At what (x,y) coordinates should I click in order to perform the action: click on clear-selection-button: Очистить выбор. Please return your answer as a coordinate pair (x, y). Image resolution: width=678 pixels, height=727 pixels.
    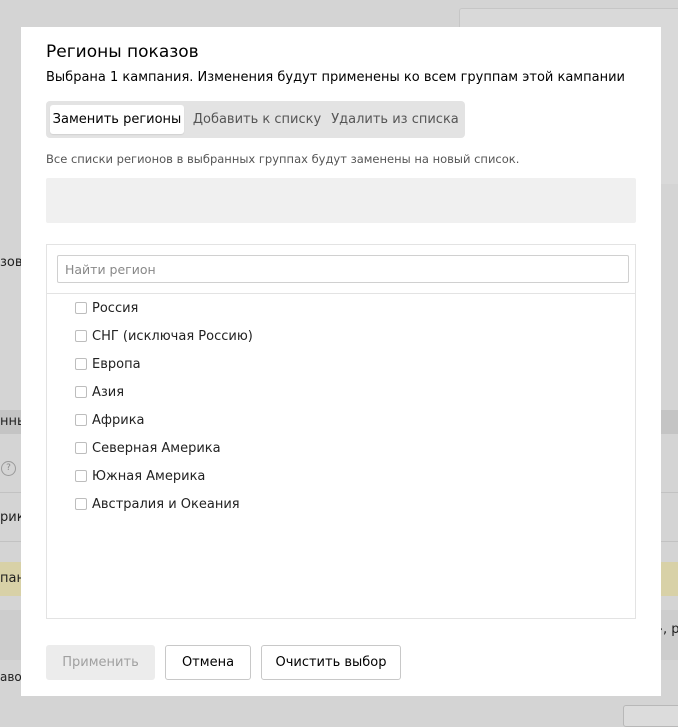
    Looking at the image, I should click on (331, 662).